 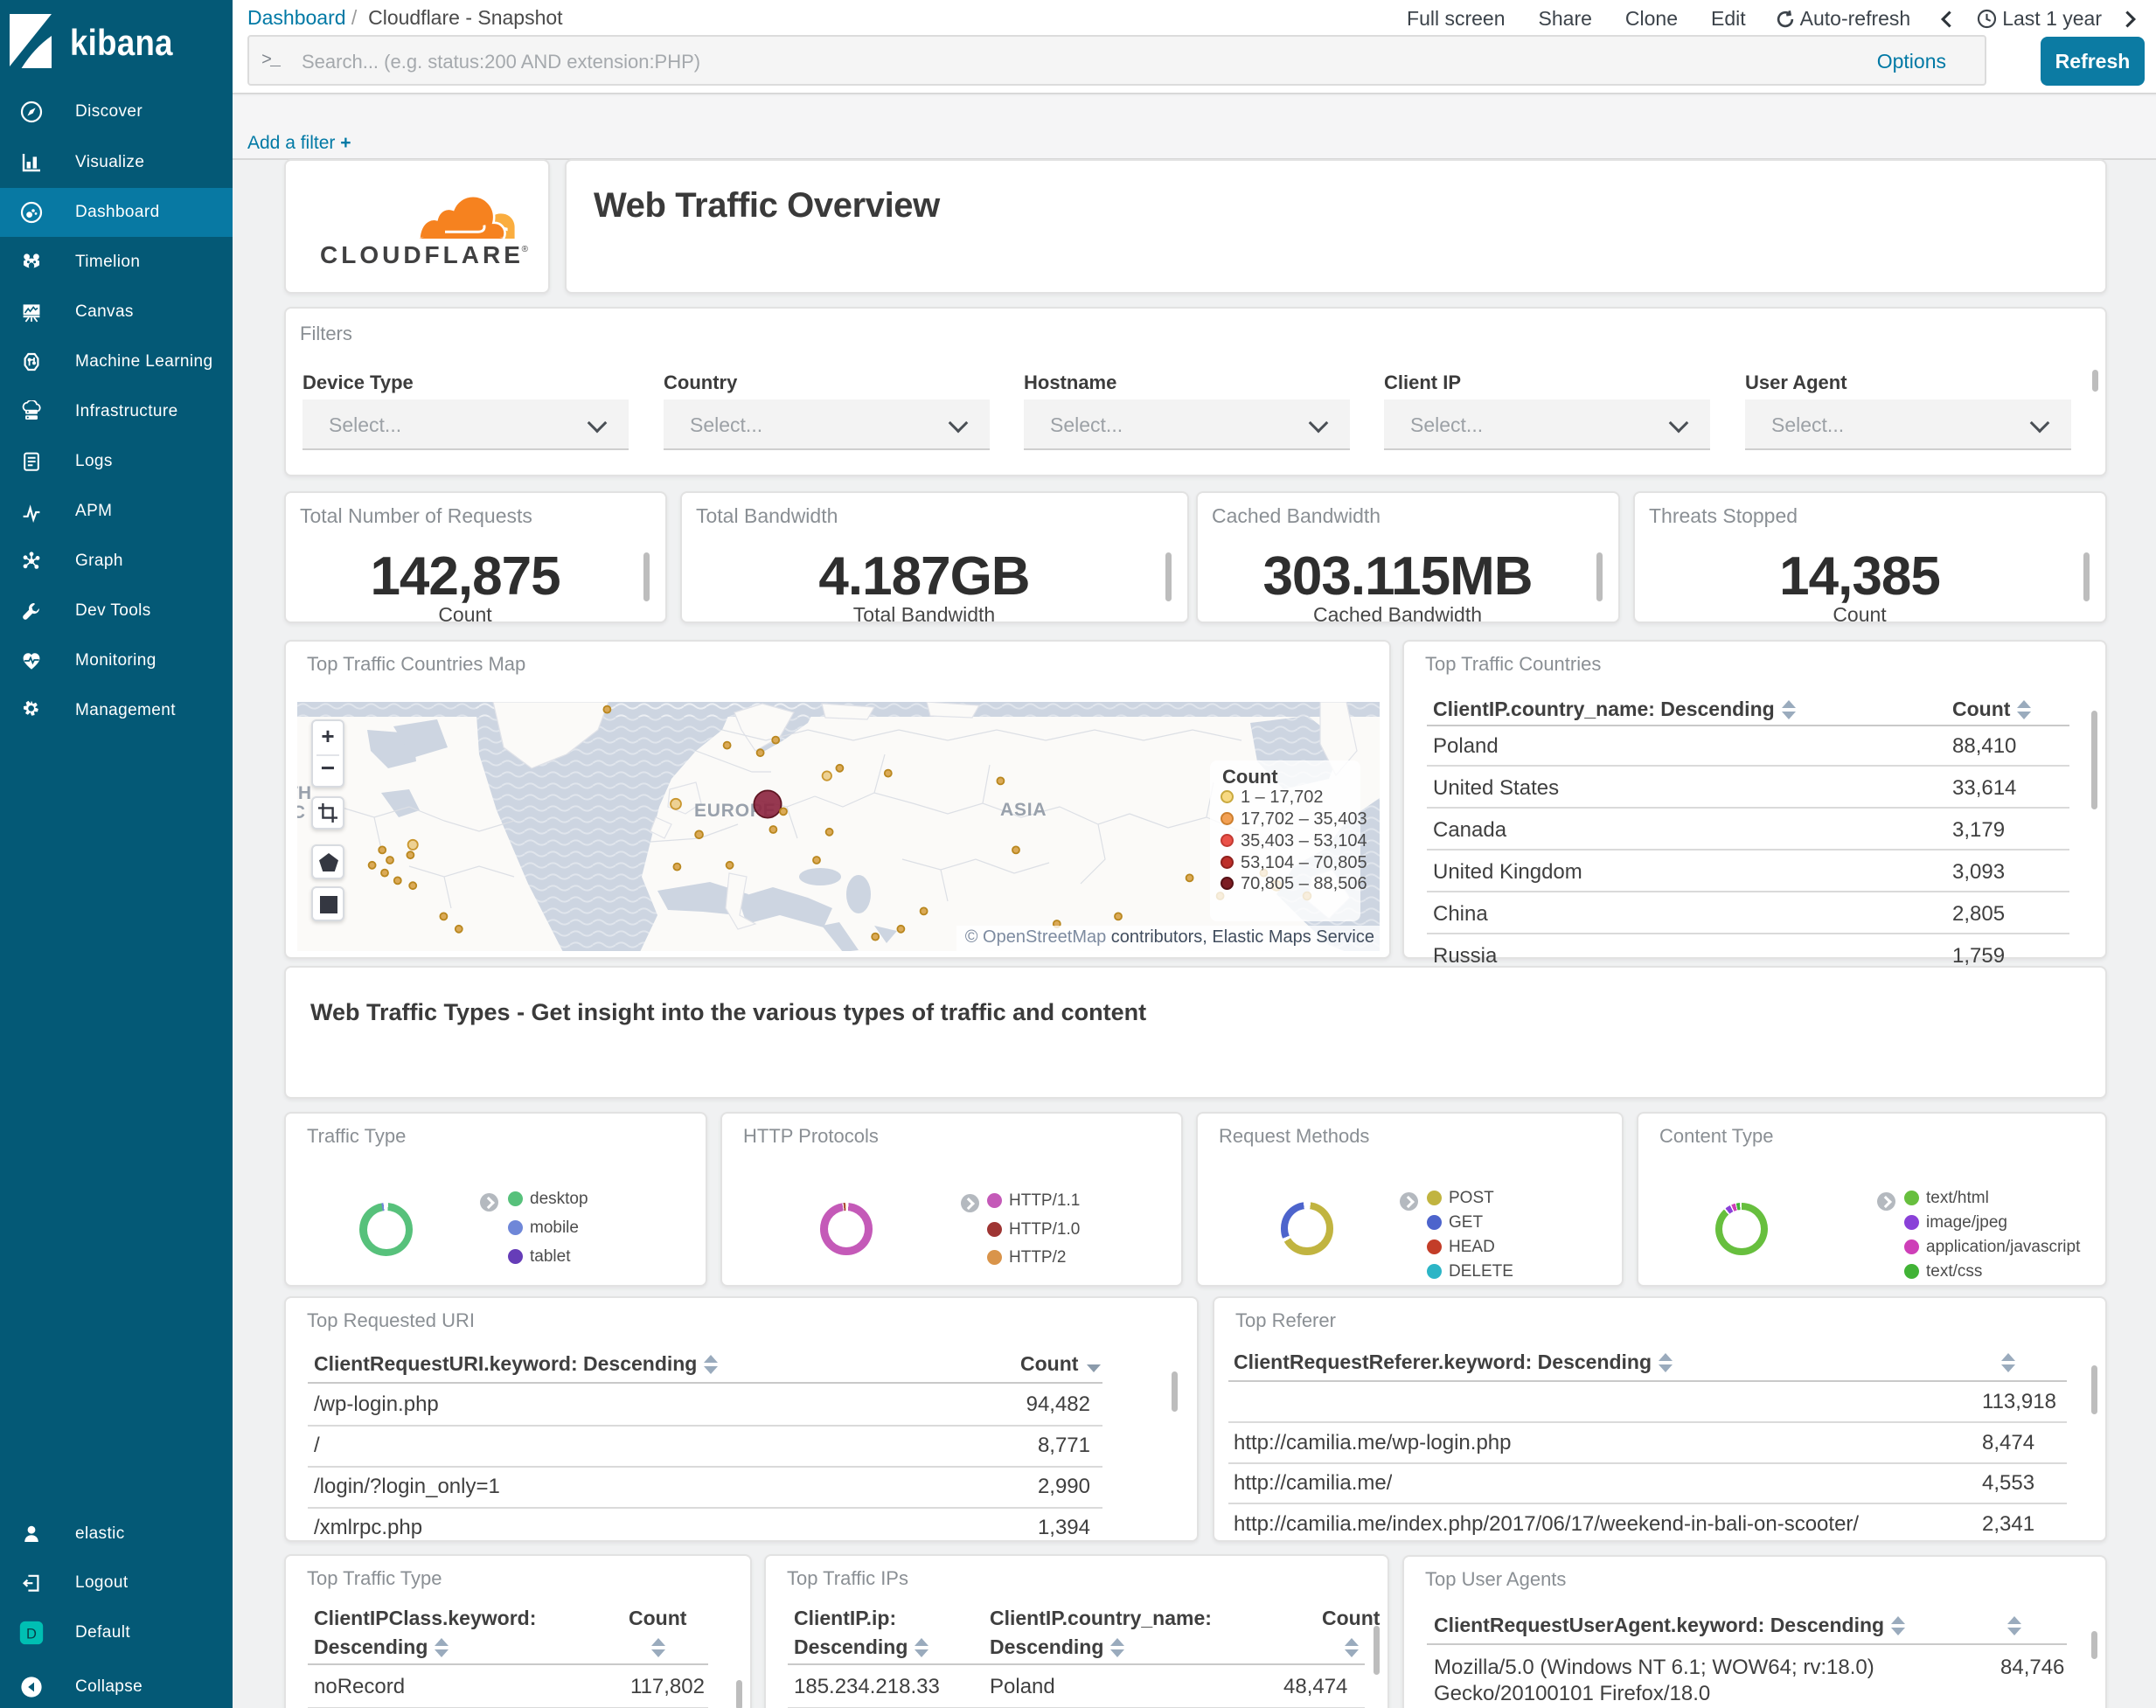 I want to click on svg-text: CLOUDFLARE, so click(x=422, y=254).